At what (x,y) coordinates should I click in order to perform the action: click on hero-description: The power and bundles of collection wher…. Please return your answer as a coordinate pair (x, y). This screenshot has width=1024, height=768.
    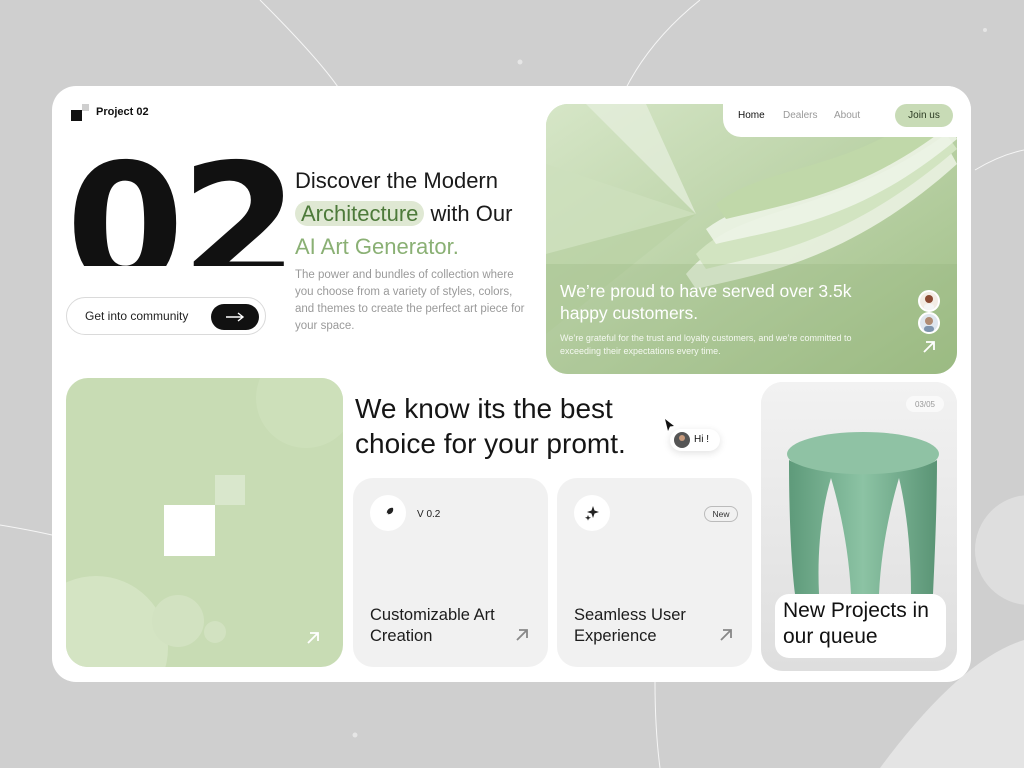
    Looking at the image, I should click on (410, 300).